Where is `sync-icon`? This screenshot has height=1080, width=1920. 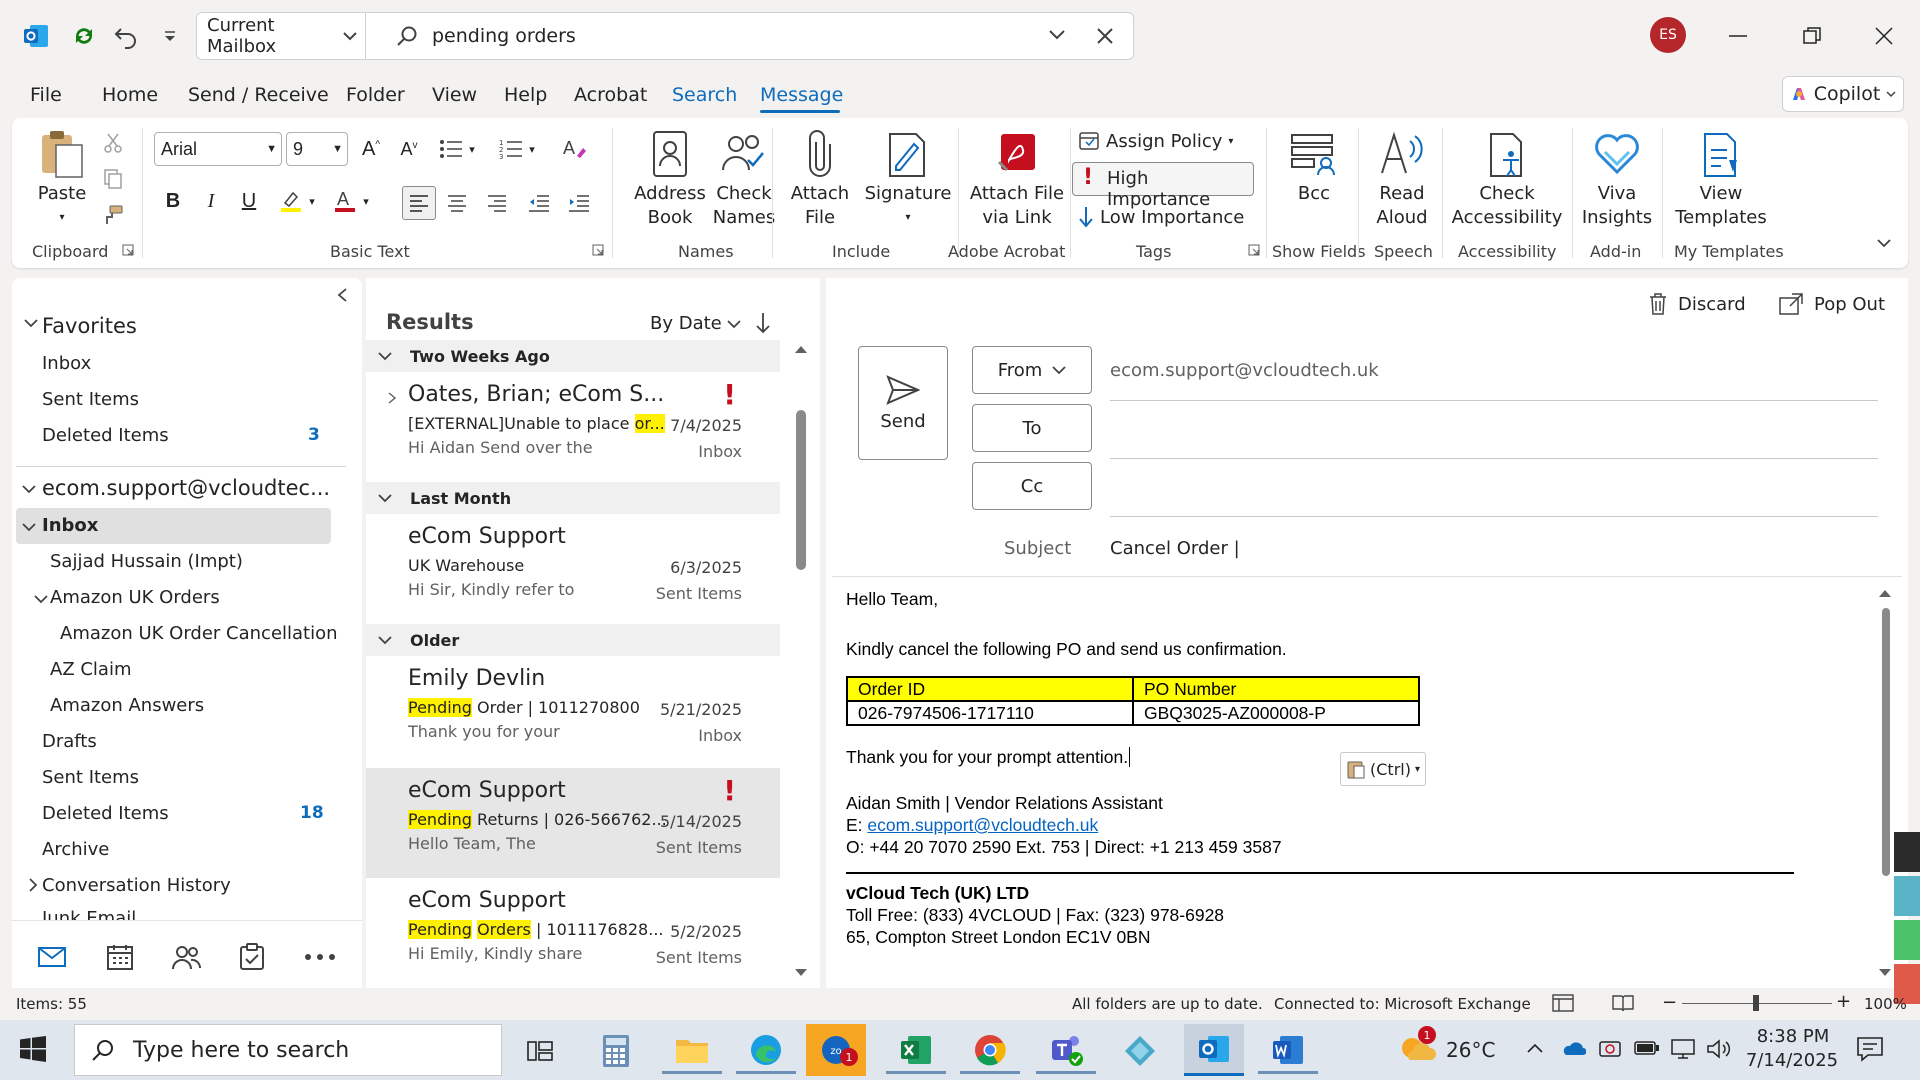
sync-icon is located at coordinates (84, 36).